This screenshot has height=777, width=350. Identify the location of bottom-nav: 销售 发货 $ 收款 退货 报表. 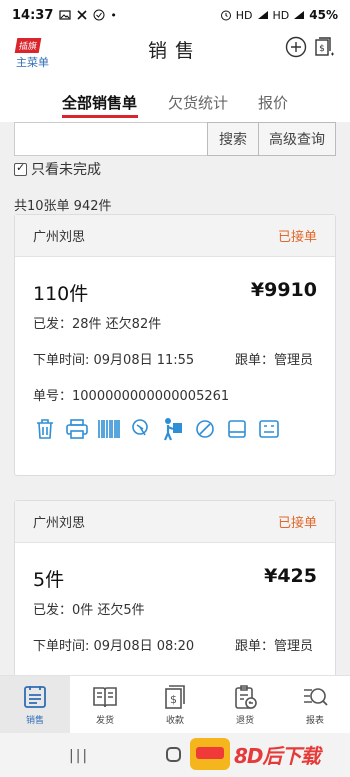
(175, 704).